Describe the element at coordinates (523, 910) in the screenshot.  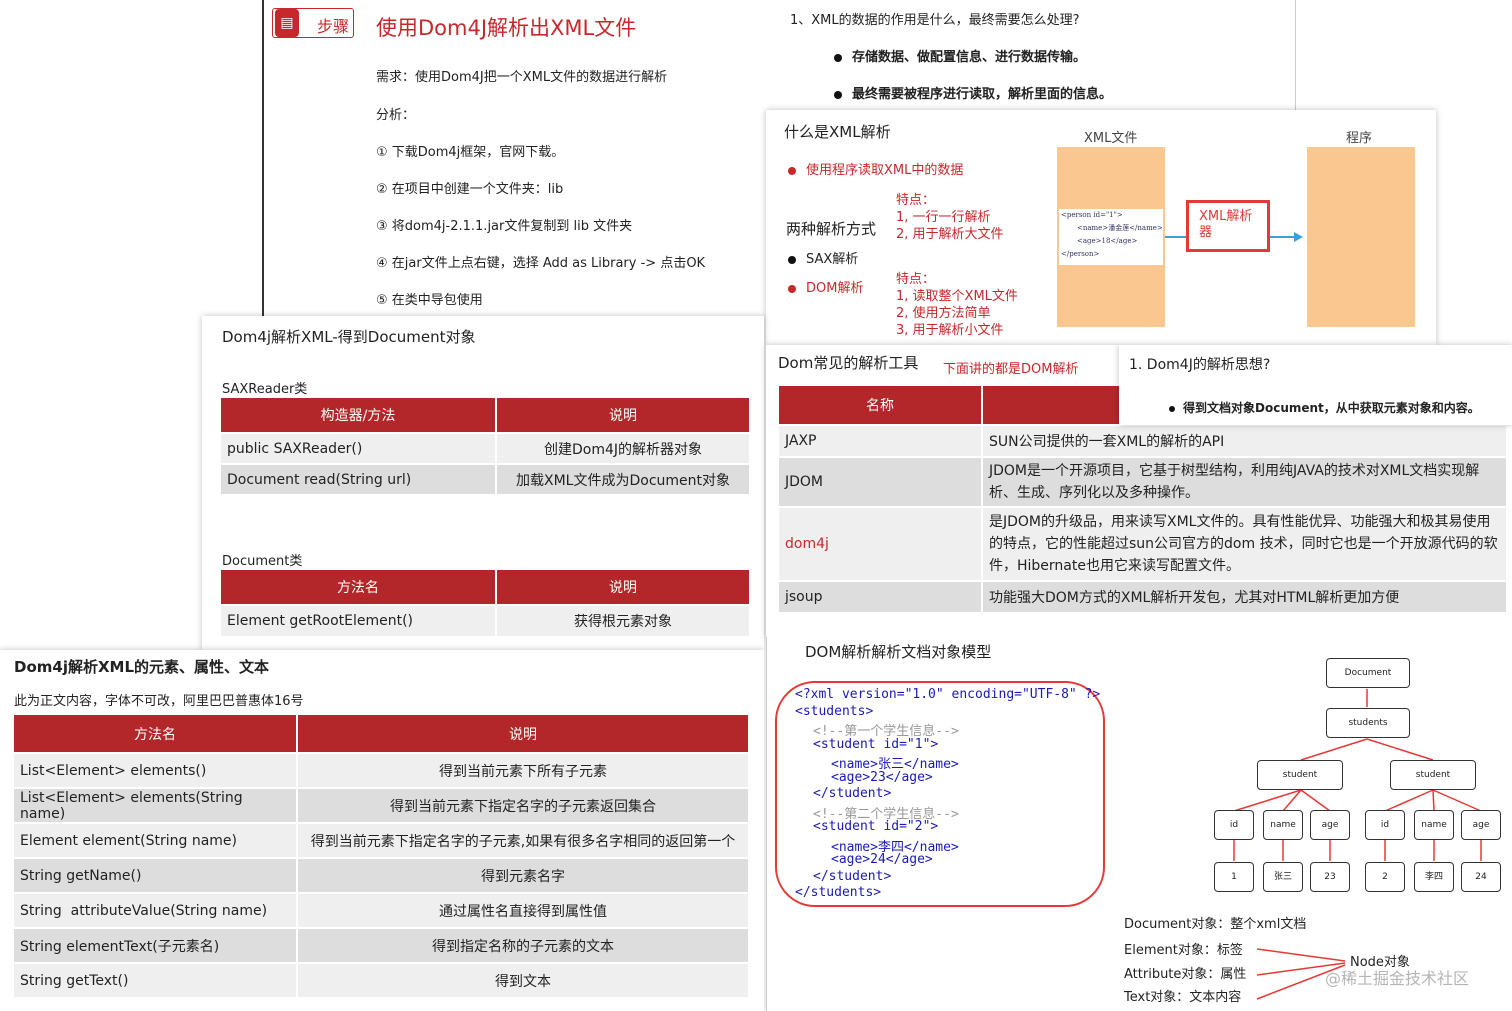
I see `table-cell: 通过属性名直接得到属性值` at that location.